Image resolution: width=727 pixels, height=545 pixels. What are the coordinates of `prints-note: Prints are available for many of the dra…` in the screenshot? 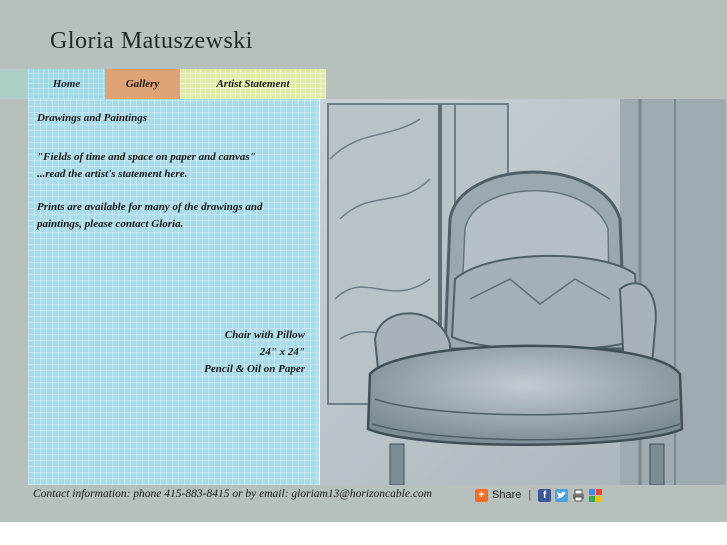 It's located at (150, 215).